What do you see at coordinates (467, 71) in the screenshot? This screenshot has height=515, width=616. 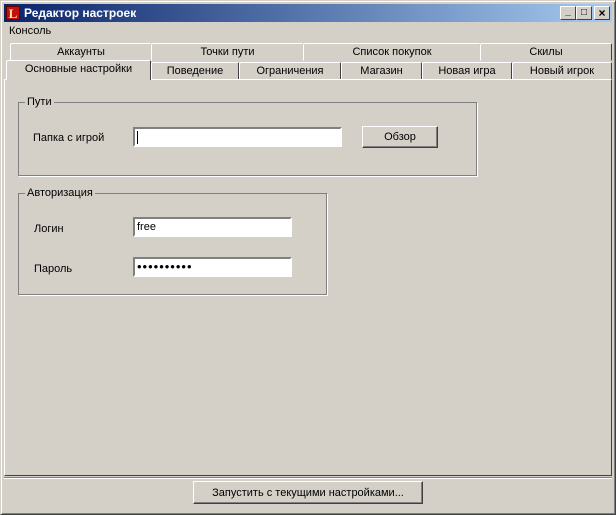 I see `tab-new-game: Новая игра` at bounding box center [467, 71].